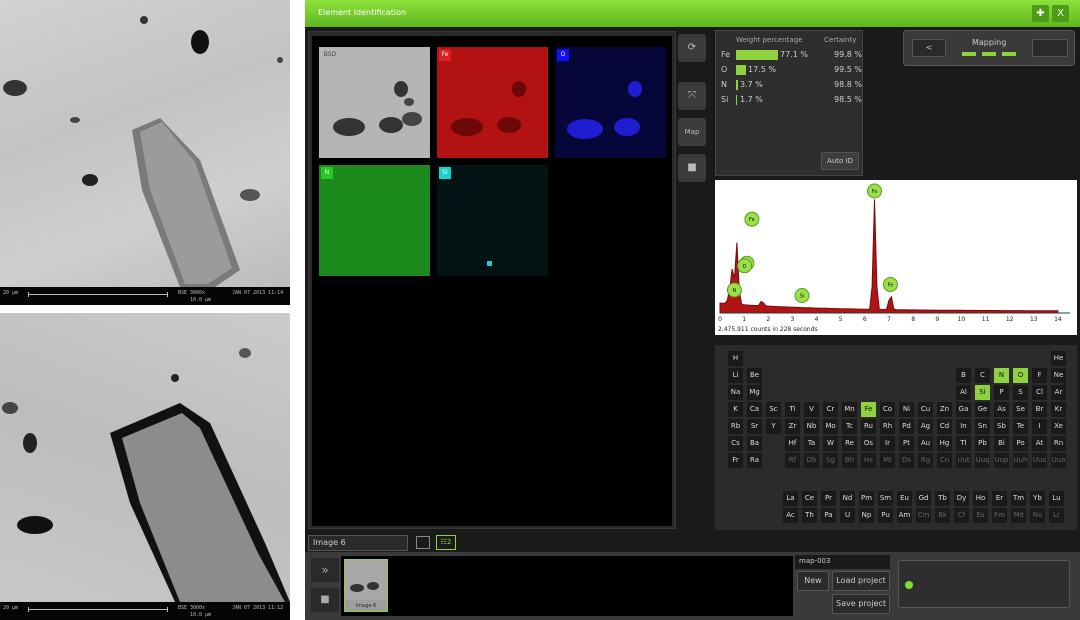 This screenshot has width=1080, height=620. I want to click on element-k: K, so click(735, 409).